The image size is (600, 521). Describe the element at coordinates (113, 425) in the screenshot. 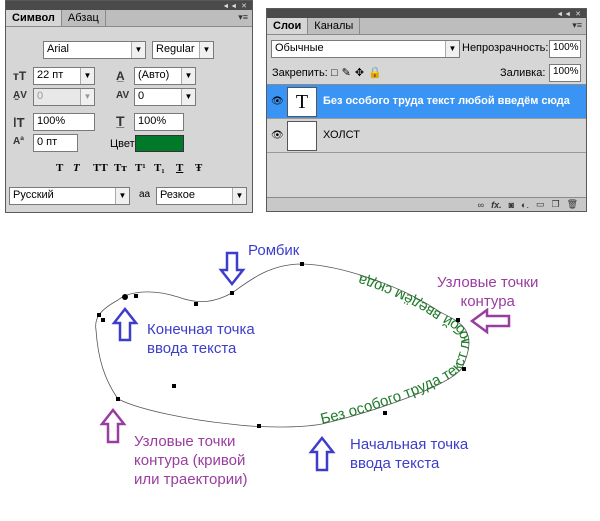

I see `arrow-nodes-bottom` at that location.